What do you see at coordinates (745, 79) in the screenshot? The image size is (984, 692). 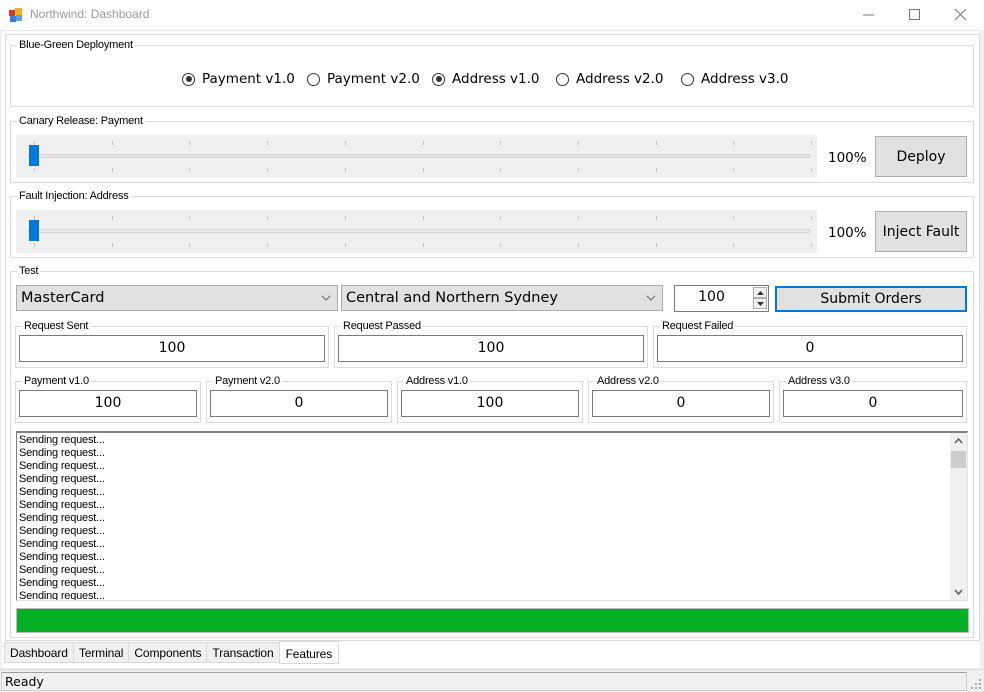 I see `radio-label: Address v3.0` at bounding box center [745, 79].